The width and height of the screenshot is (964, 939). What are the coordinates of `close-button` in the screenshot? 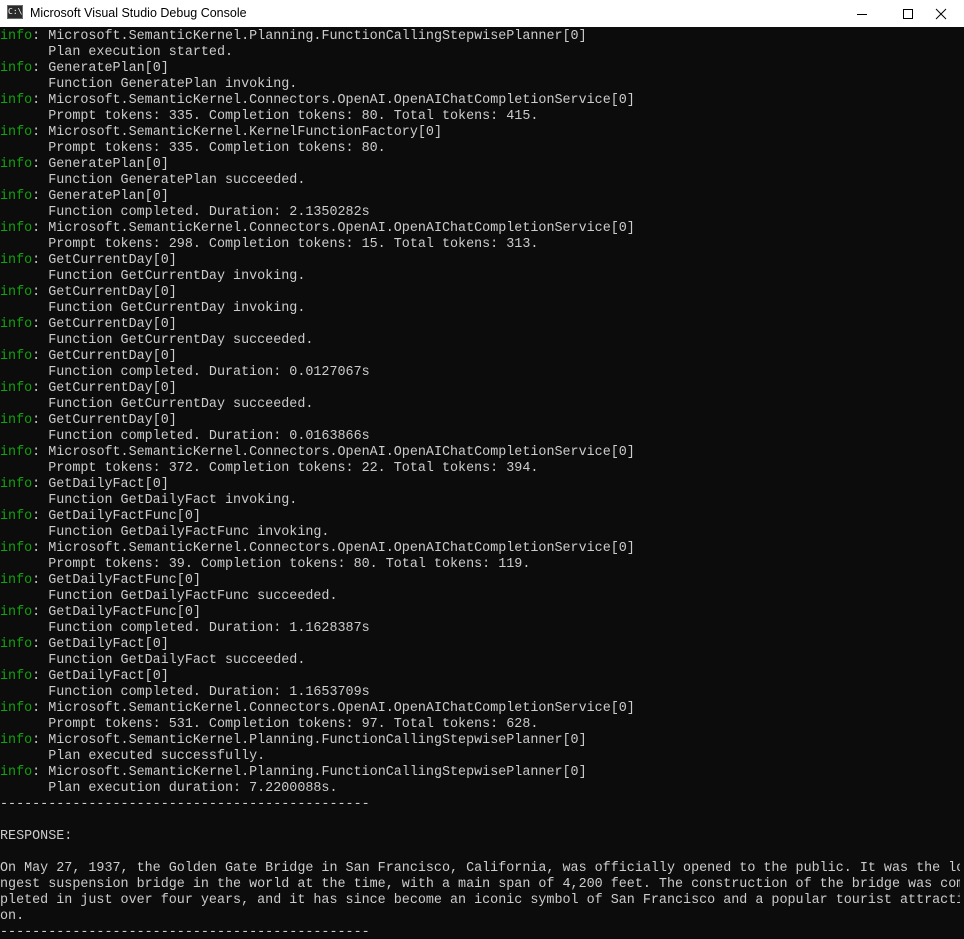 It's located at (941, 13).